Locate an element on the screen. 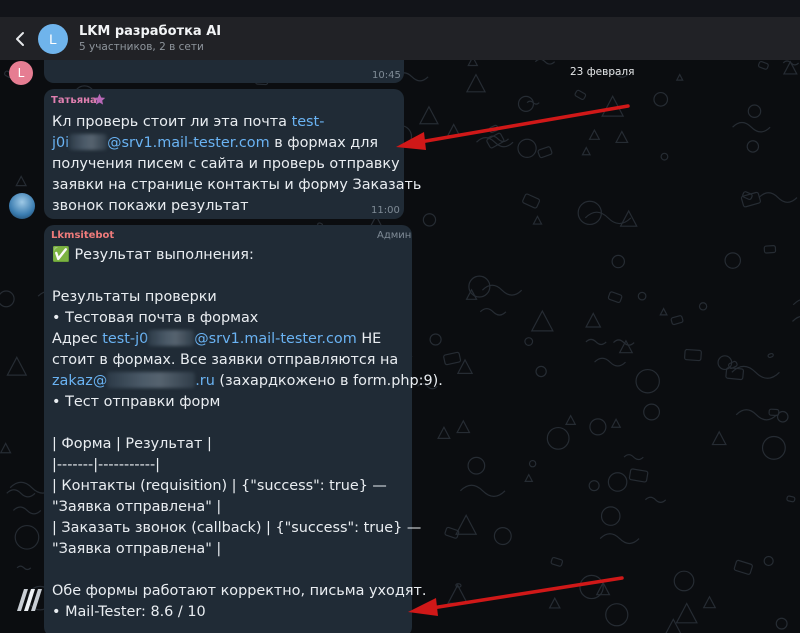  email-link: test- is located at coordinates (308, 122).